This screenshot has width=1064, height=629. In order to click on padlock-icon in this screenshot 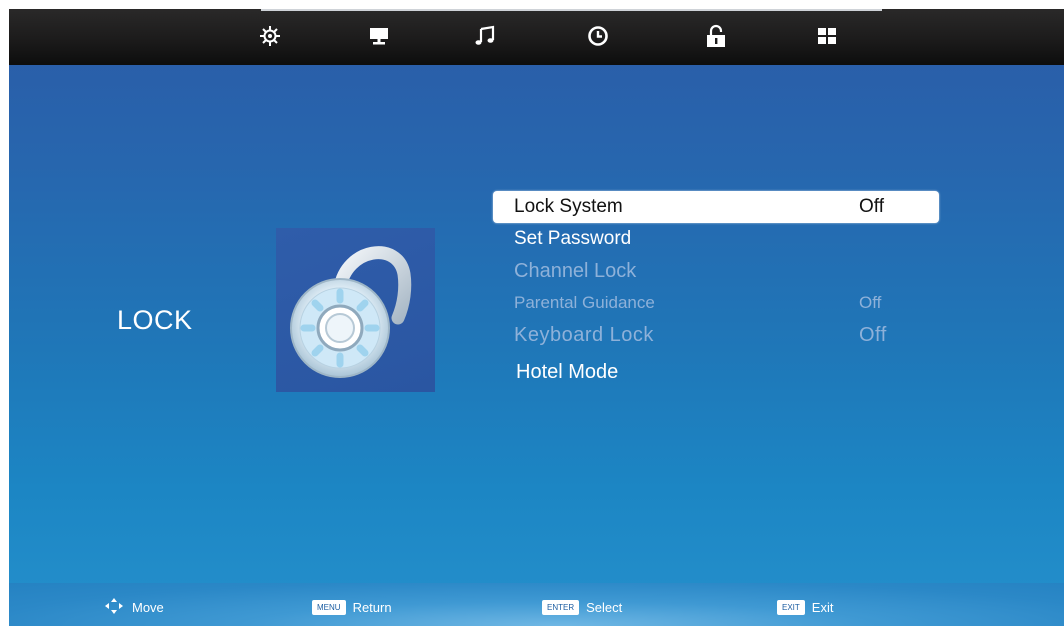, I will do `click(716, 36)`.